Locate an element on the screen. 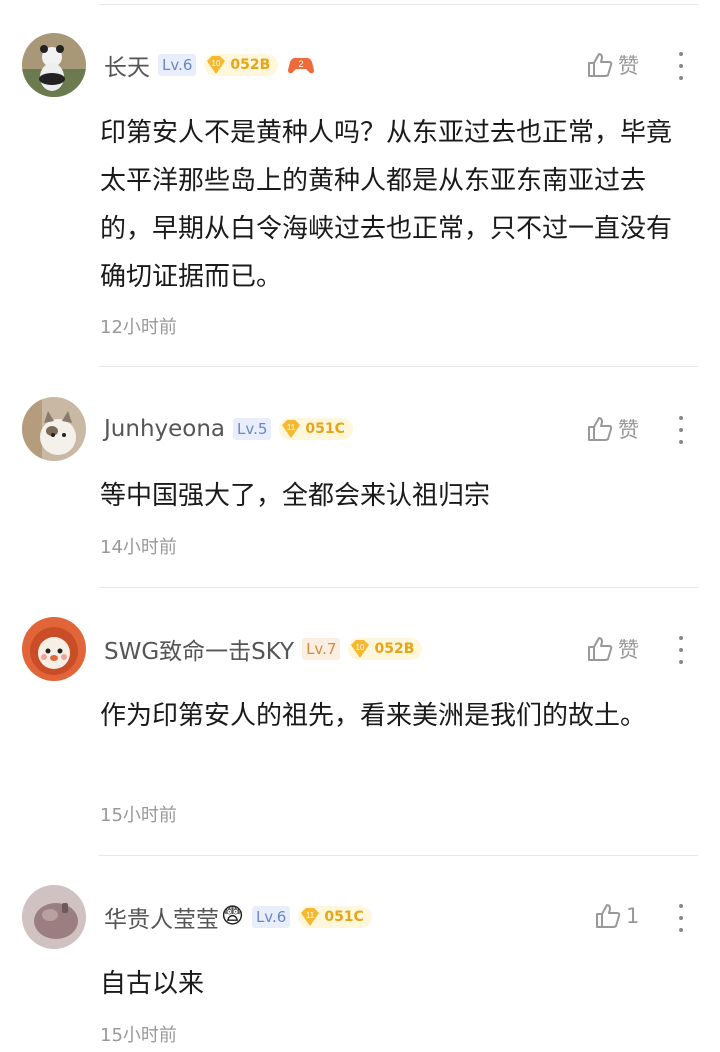 The height and width of the screenshot is (1052, 720). like-count: 1 is located at coordinates (633, 916).